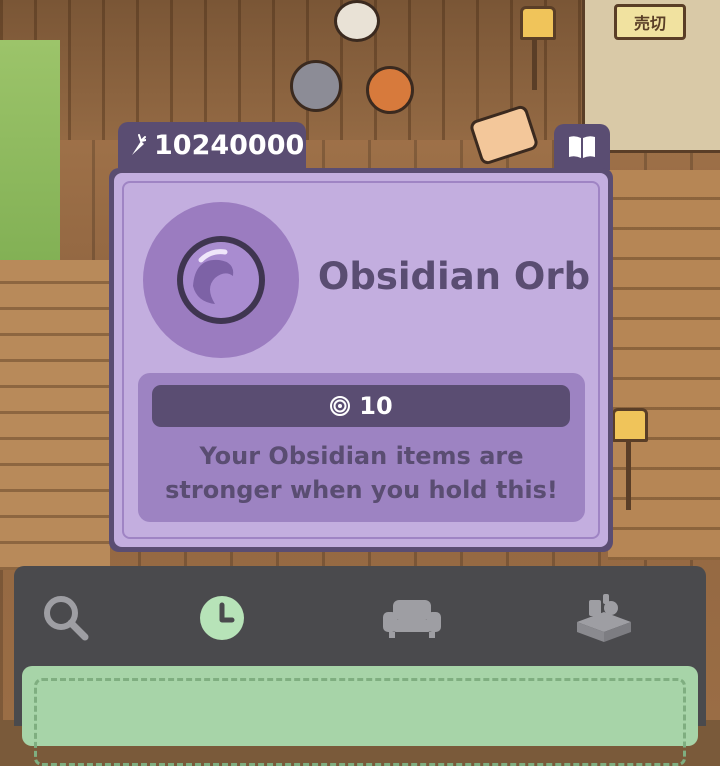 This screenshot has width=720, height=766. I want to click on item-icon-frame, so click(221, 280).